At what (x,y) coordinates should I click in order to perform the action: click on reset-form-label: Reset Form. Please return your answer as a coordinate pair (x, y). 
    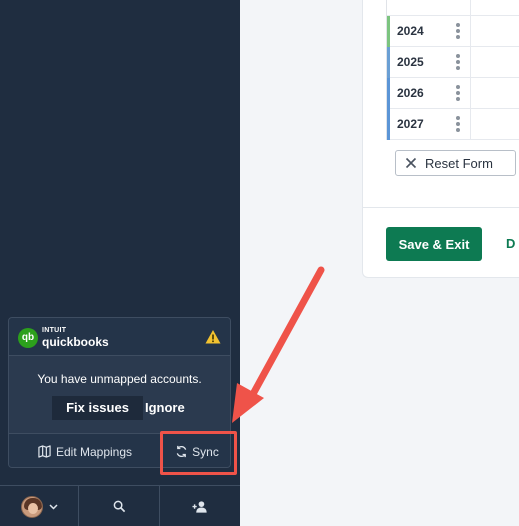
    Looking at the image, I should click on (459, 163).